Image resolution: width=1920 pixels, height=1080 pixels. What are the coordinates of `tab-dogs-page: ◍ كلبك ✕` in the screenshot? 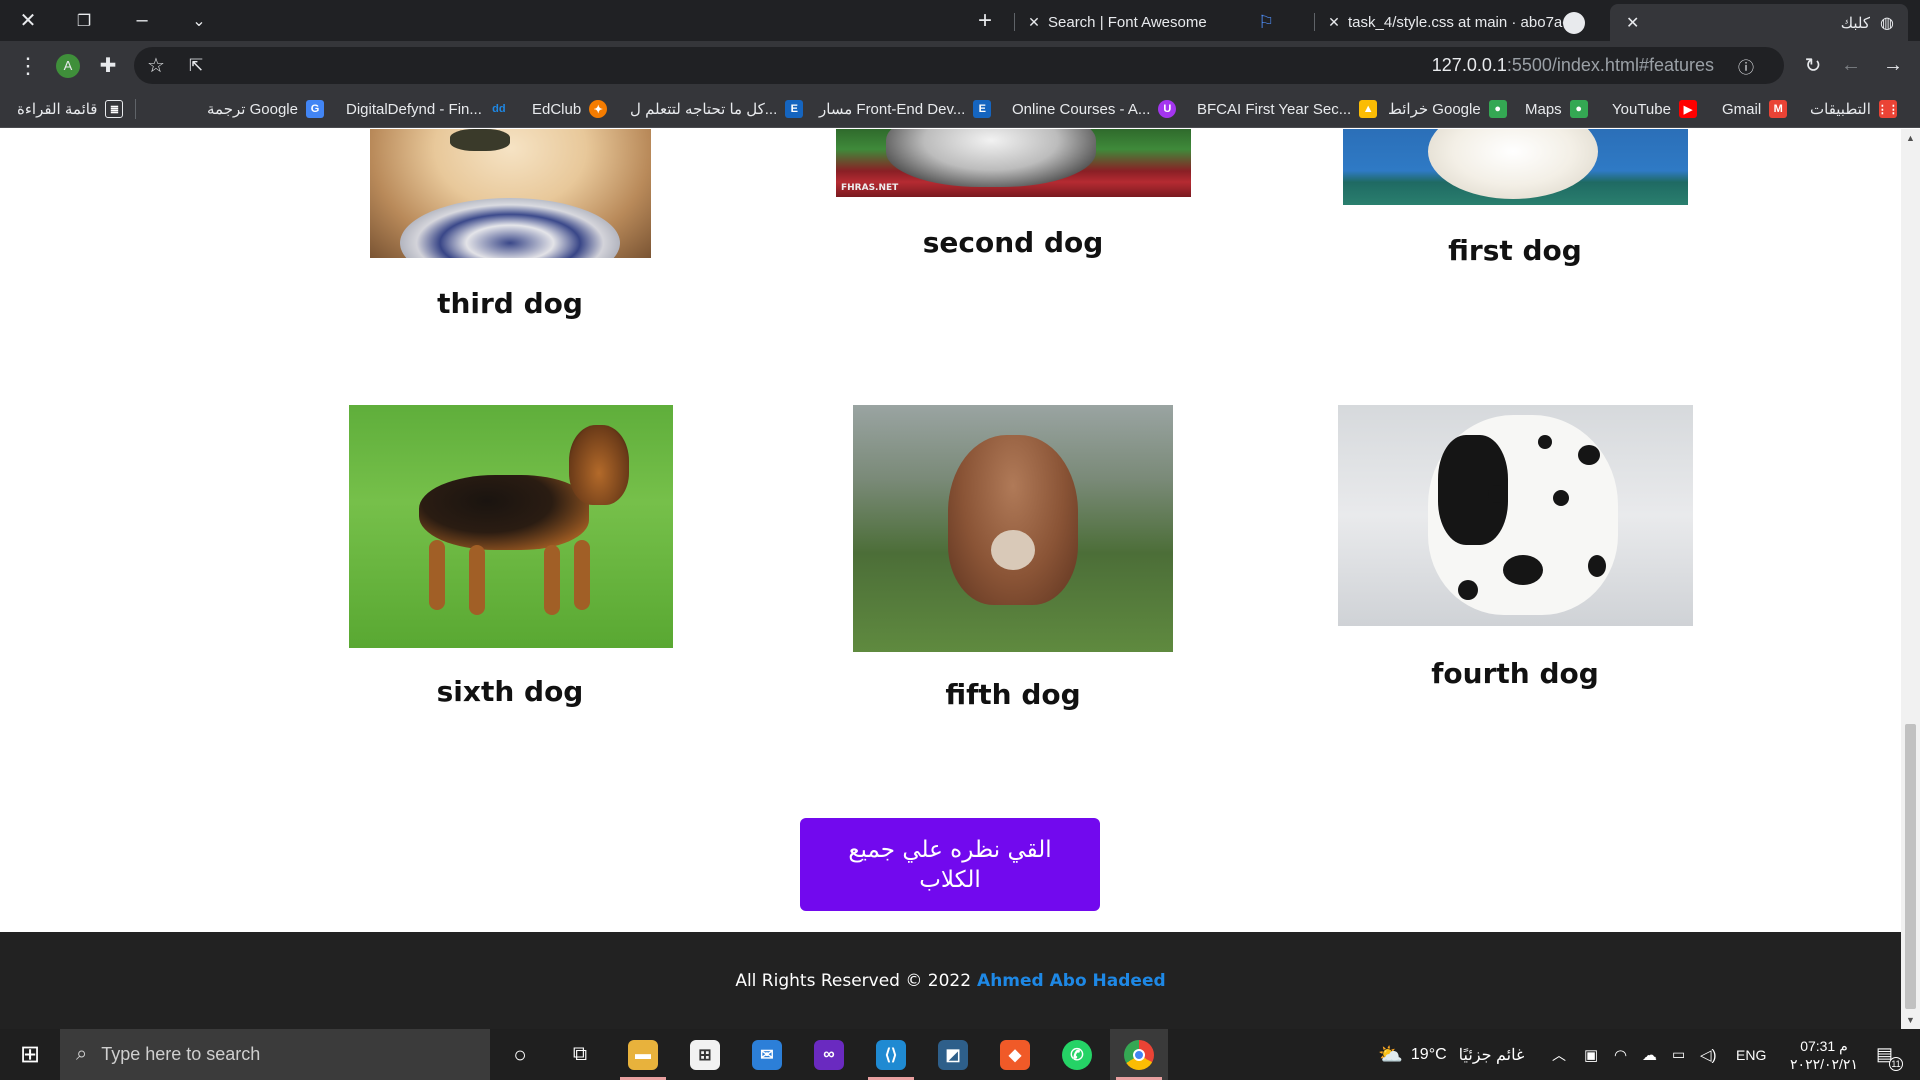 It's located at (1759, 22).